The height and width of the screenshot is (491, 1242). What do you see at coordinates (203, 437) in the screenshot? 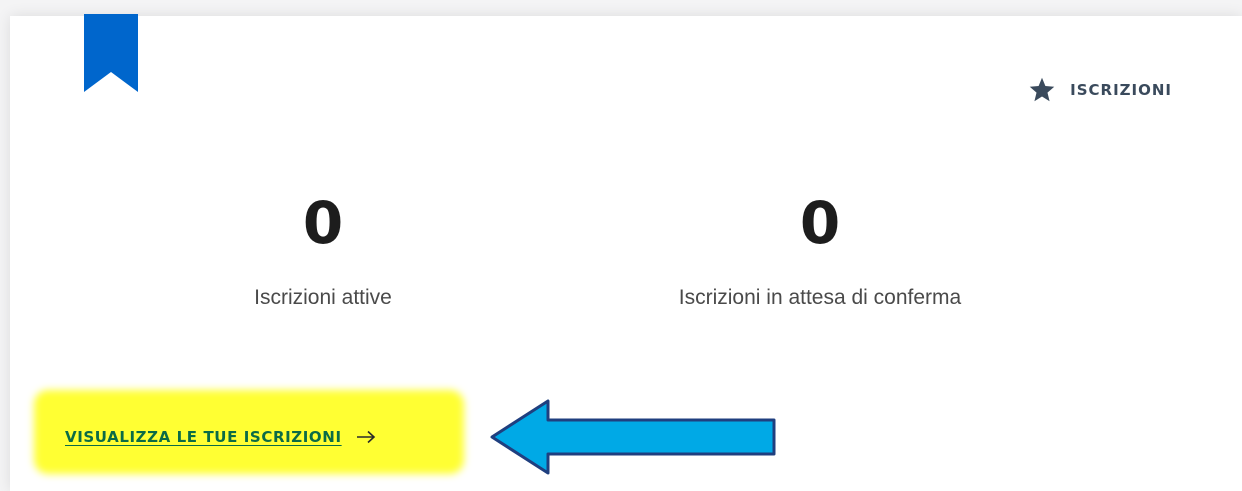
I see `view-registrations-label: VISUALIZZA LE TUE ISCRIZIONI` at bounding box center [203, 437].